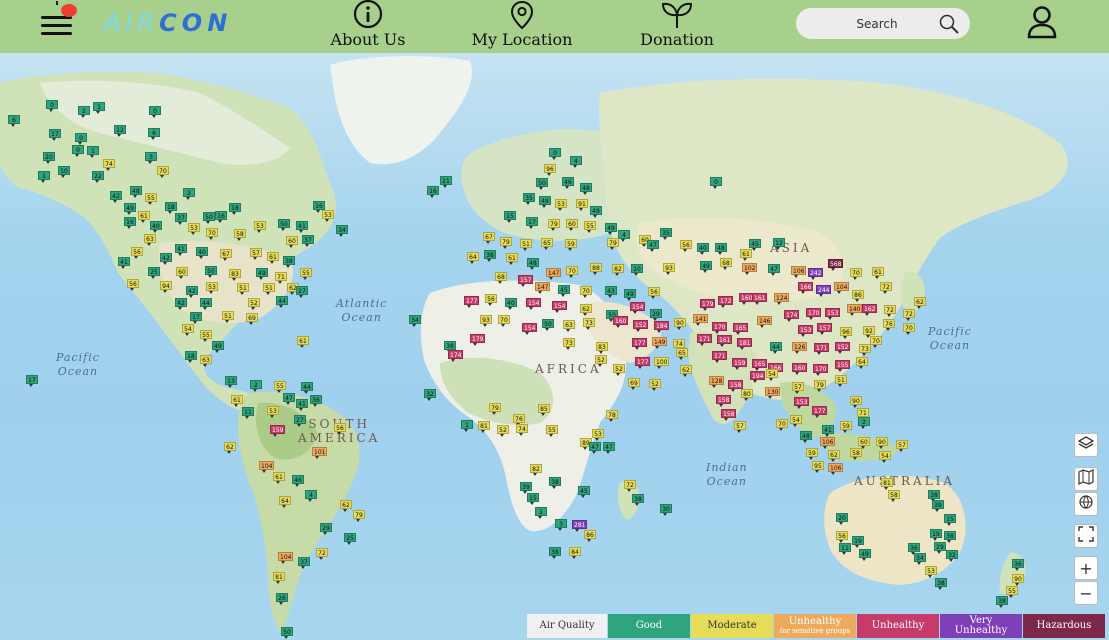 Image resolution: width=1109 pixels, height=640 pixels. What do you see at coordinates (828, 443) in the screenshot?
I see `aqi-marker: 106` at bounding box center [828, 443].